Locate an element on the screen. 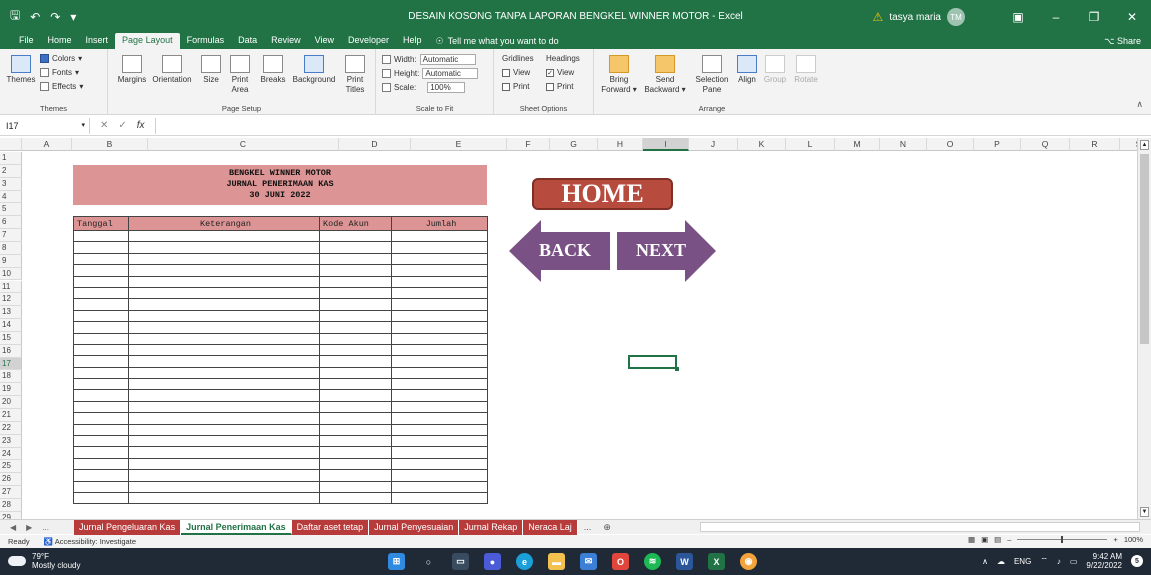  edge-icon: e is located at coordinates (524, 561).